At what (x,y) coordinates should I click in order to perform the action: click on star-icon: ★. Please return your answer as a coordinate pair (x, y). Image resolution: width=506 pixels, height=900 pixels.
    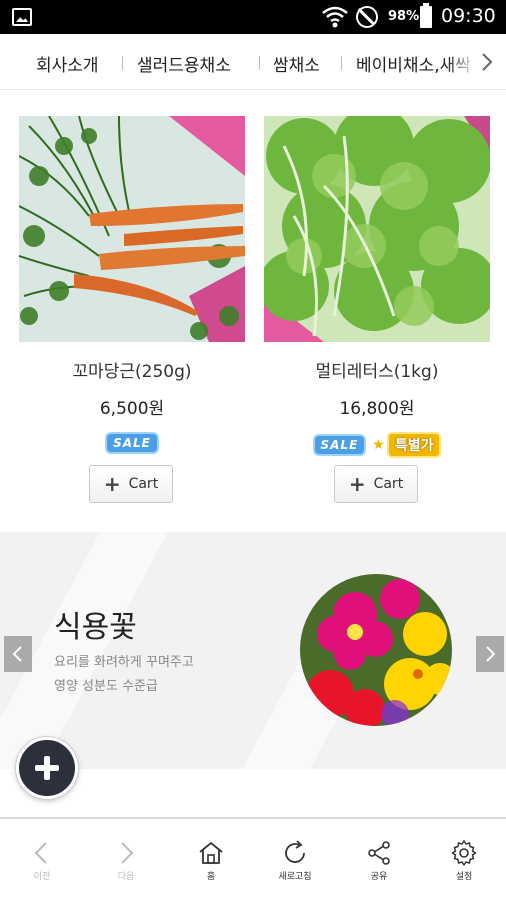
    Looking at the image, I should click on (378, 445).